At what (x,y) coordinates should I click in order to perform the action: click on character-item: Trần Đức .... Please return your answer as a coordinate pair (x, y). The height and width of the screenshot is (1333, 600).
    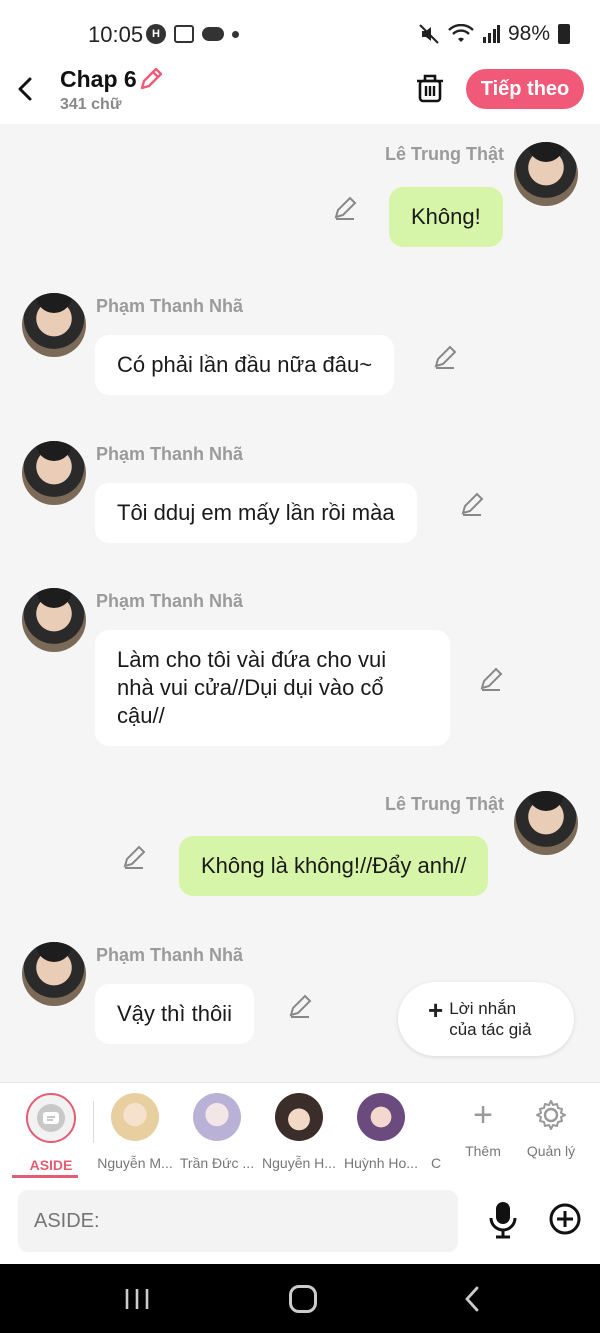
    Looking at the image, I should click on (217, 1132).